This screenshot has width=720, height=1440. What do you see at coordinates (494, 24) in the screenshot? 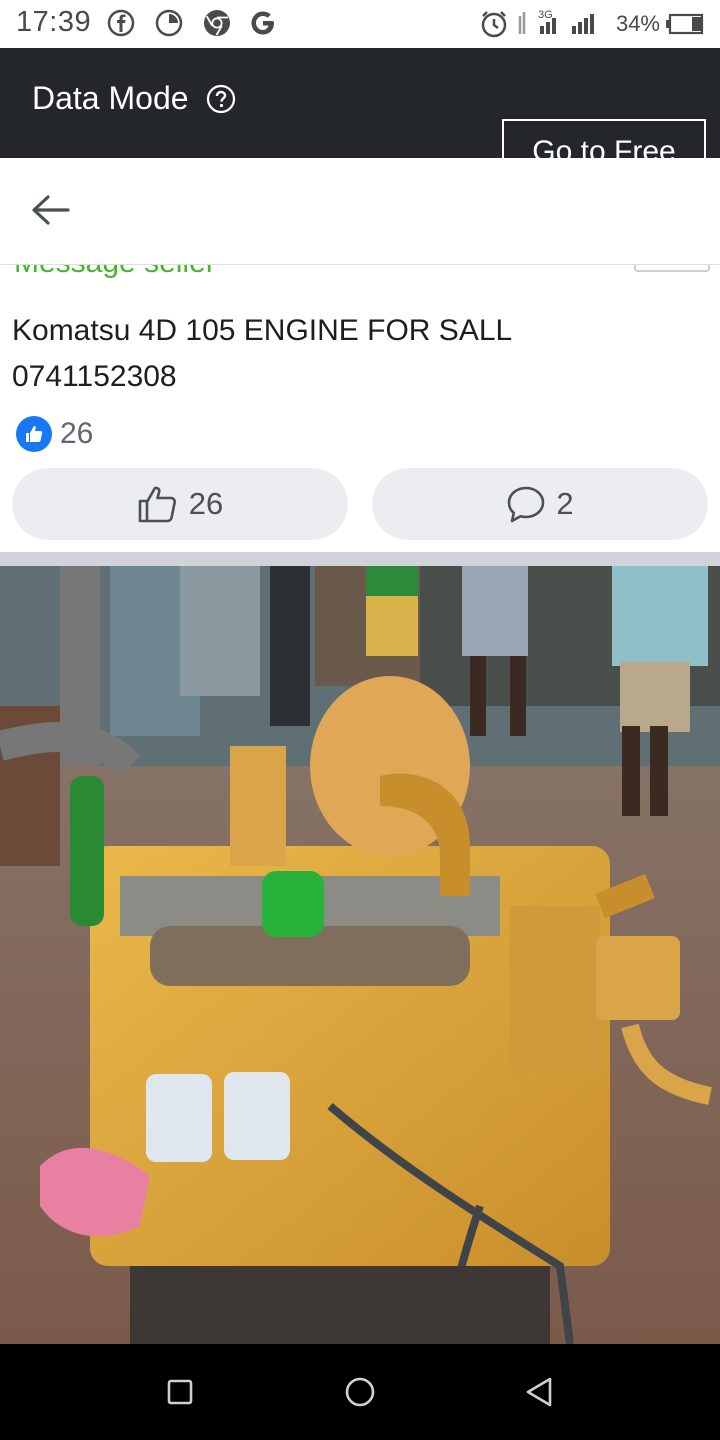
I see `alarm-icon` at bounding box center [494, 24].